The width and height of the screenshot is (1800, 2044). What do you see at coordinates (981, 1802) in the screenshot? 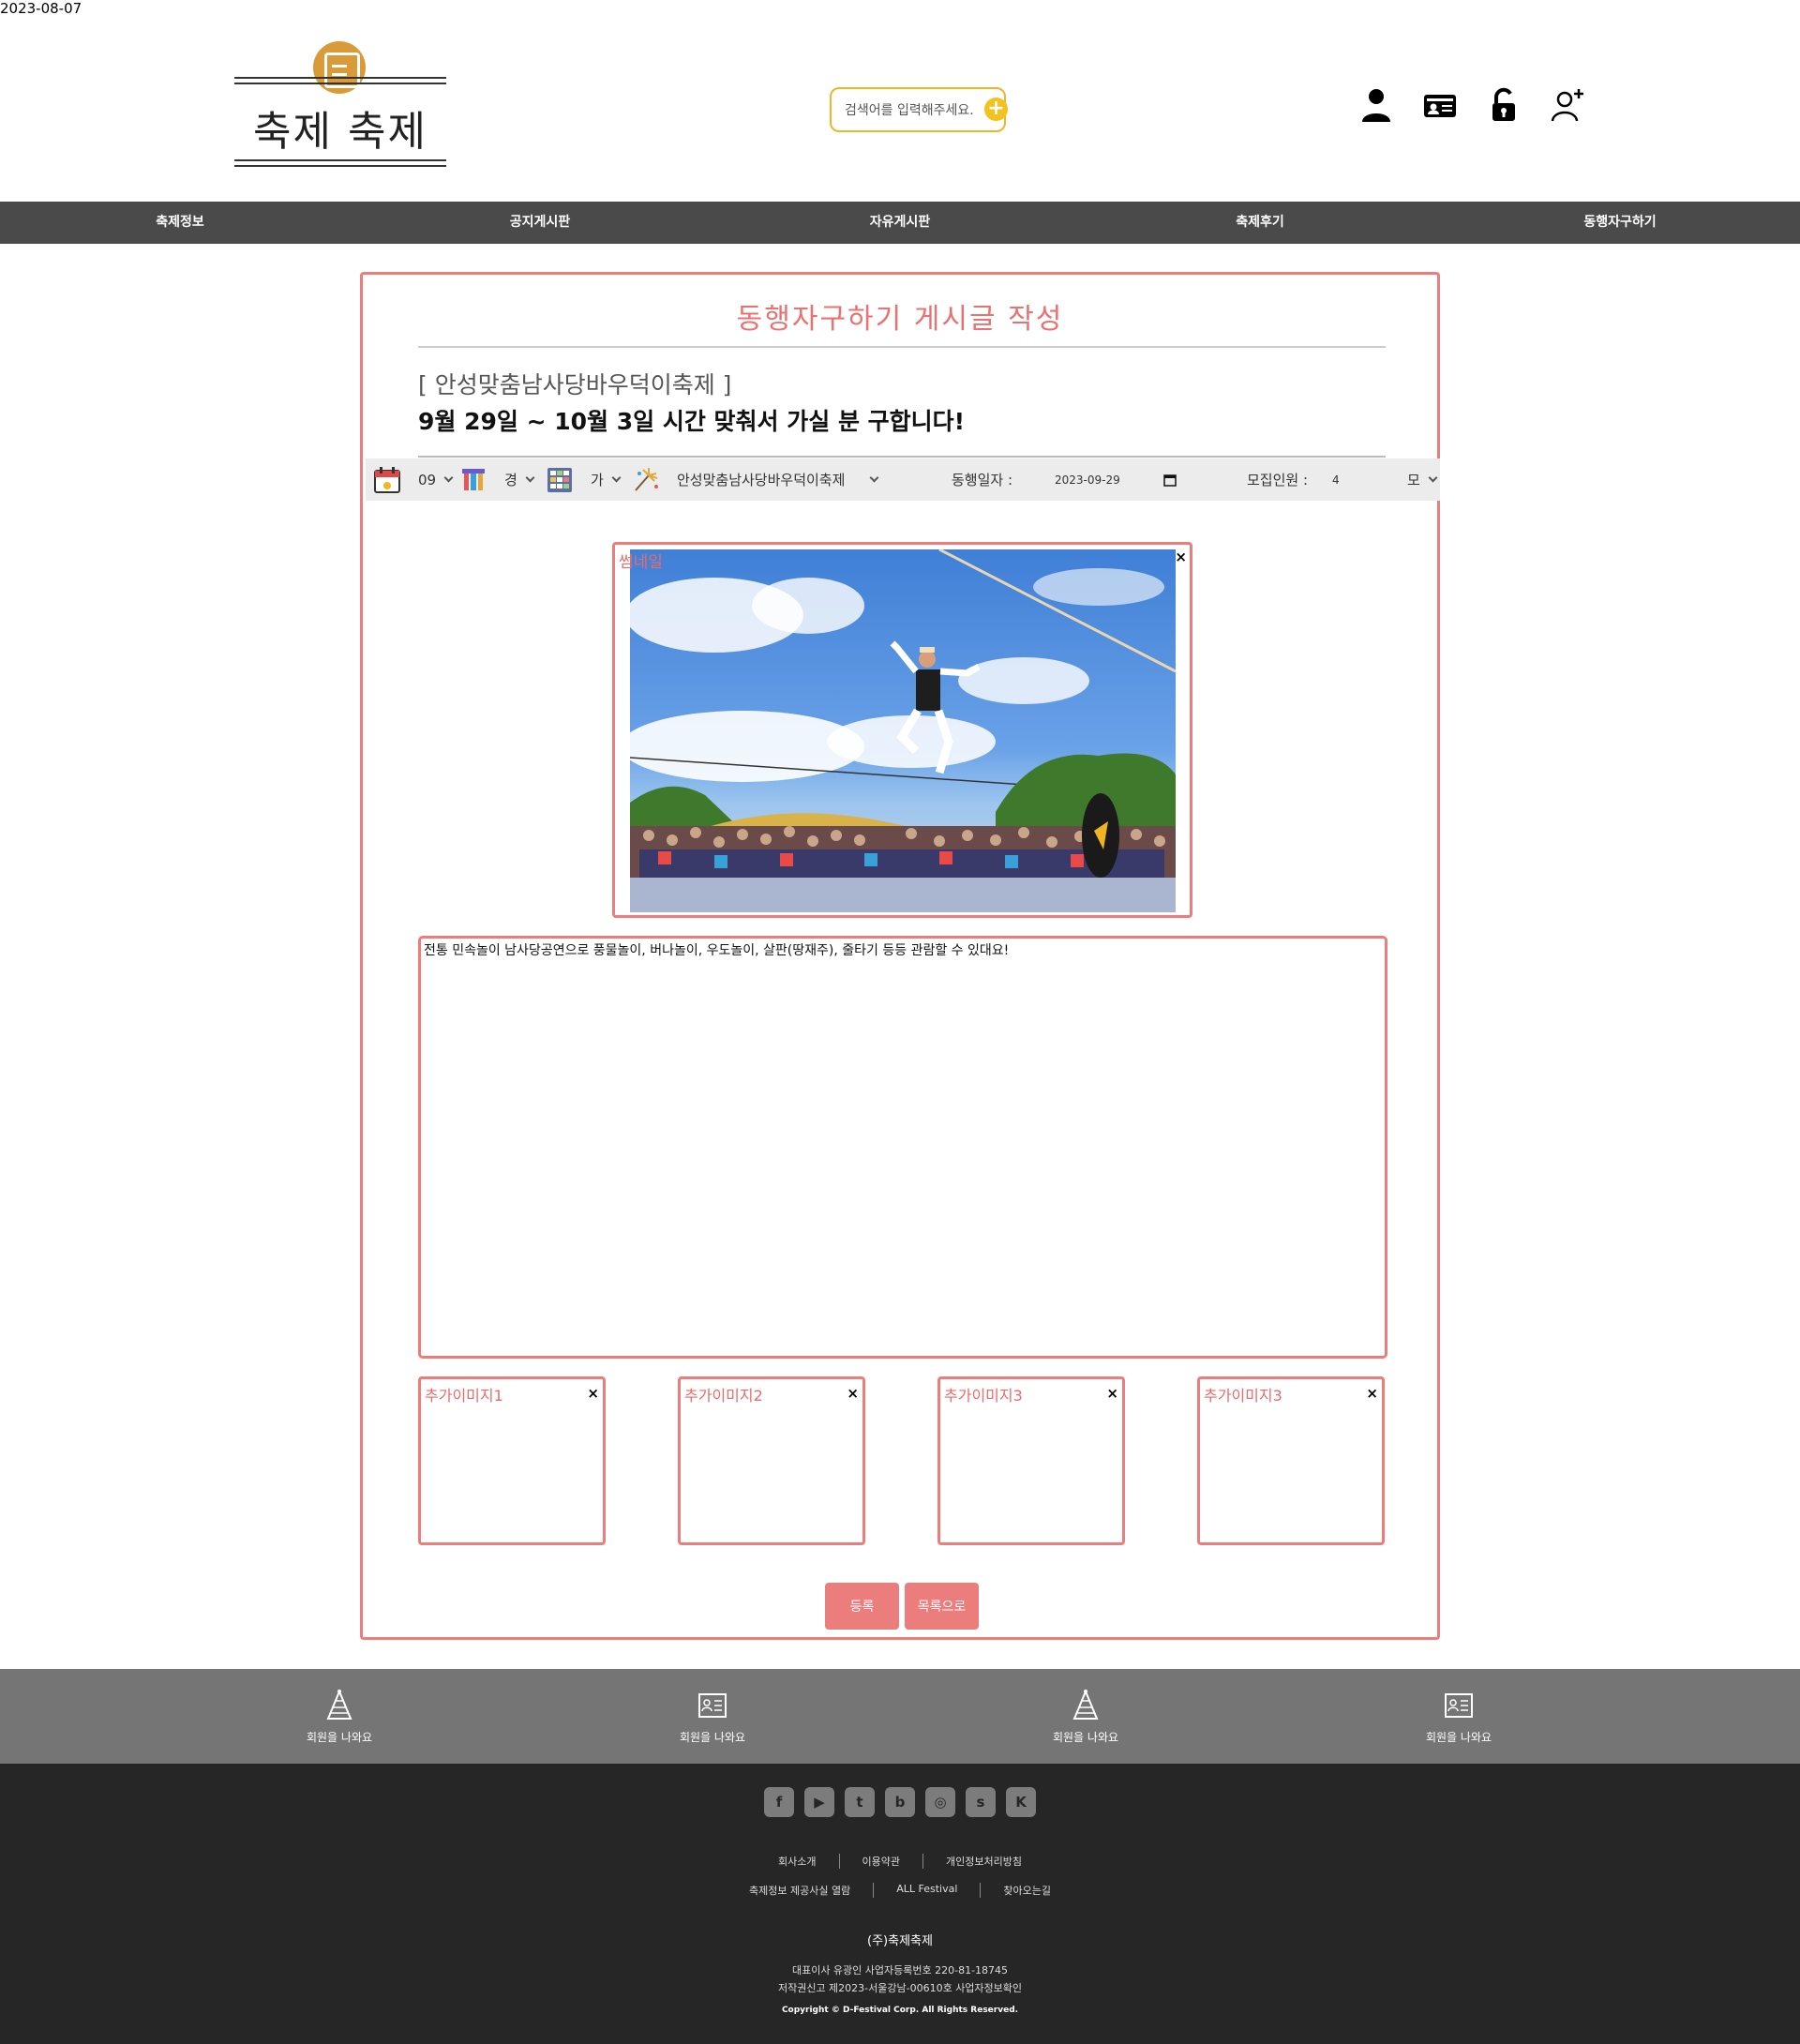
I see `kakao-story-icon: s` at bounding box center [981, 1802].